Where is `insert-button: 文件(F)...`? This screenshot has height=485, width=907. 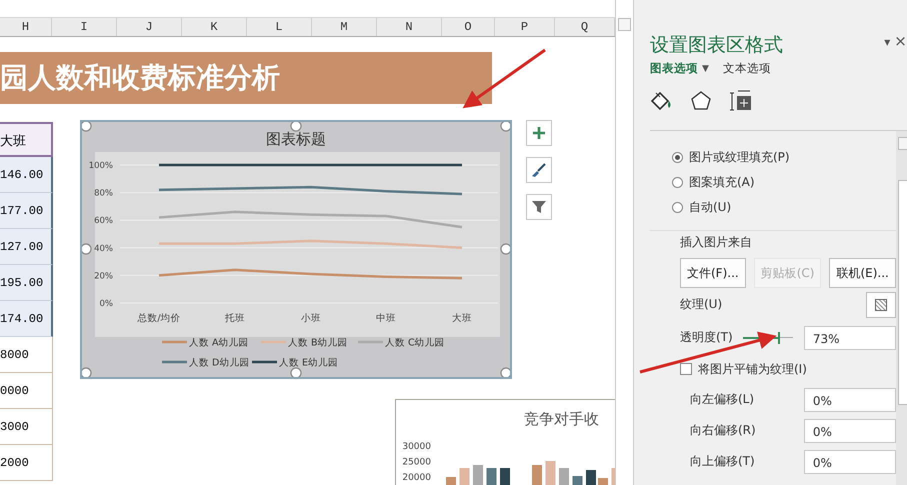 insert-button: 文件(F)... is located at coordinates (713, 273).